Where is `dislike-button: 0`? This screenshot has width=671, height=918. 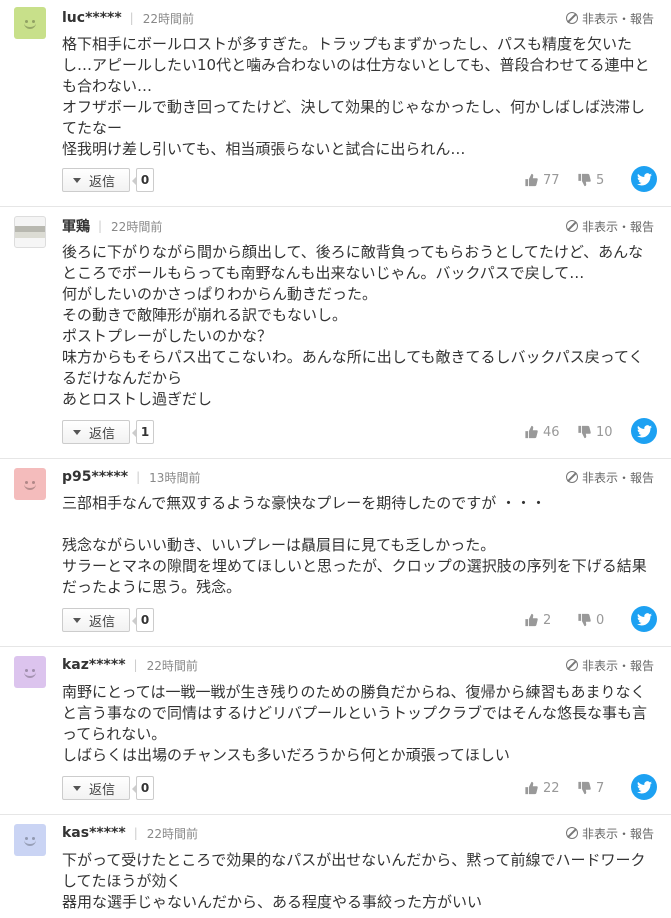 dislike-button: 0 is located at coordinates (590, 620).